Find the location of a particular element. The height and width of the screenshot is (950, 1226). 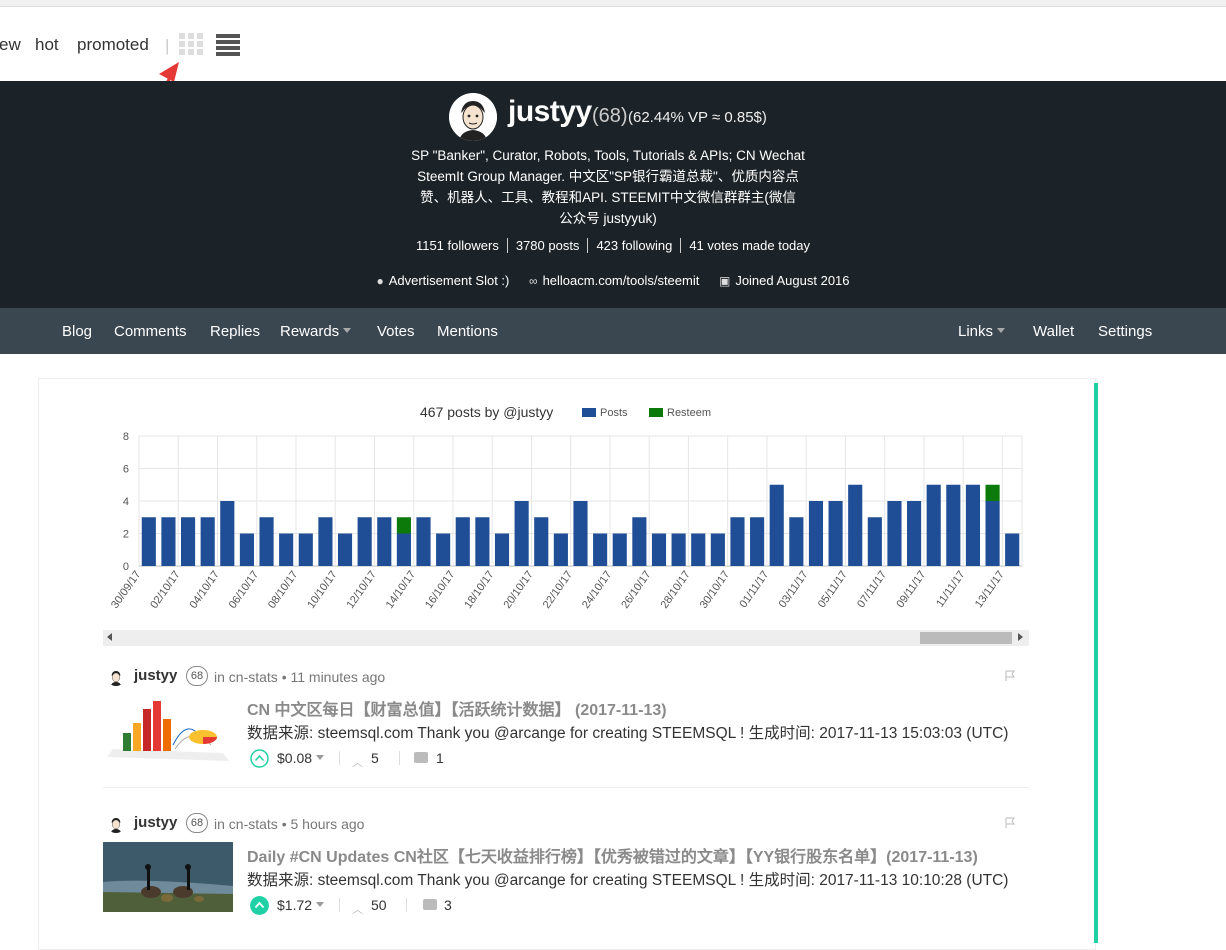

post-payout: $0.08 is located at coordinates (301, 758).